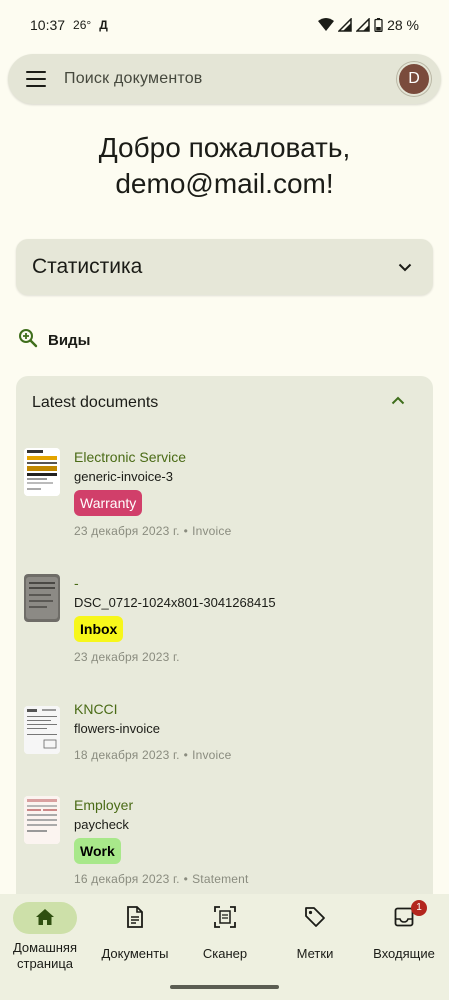 This screenshot has height=1000, width=449. What do you see at coordinates (69, 340) in the screenshot?
I see `views-label: Виды` at bounding box center [69, 340].